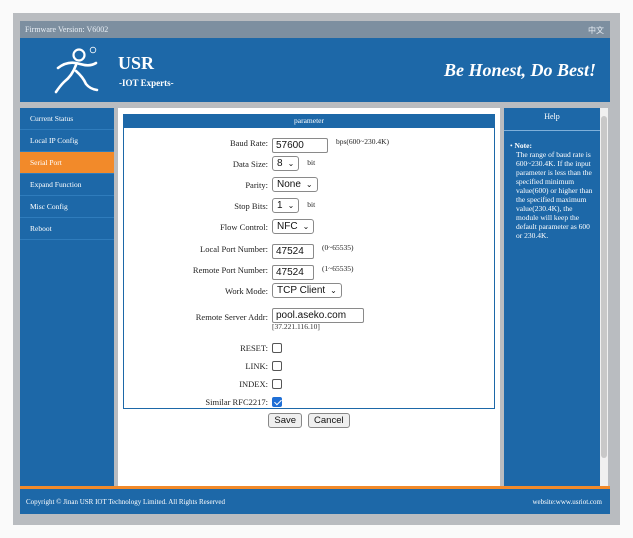  I want to click on baud-rate-range: bps(600~230.4K), so click(363, 141).